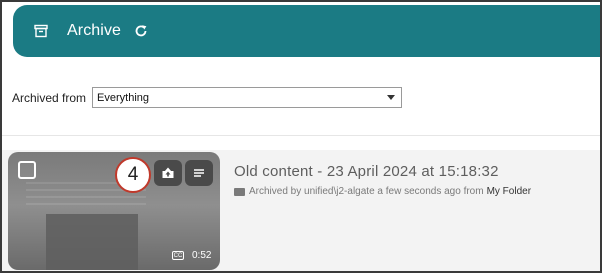  I want to click on details-button, so click(199, 173).